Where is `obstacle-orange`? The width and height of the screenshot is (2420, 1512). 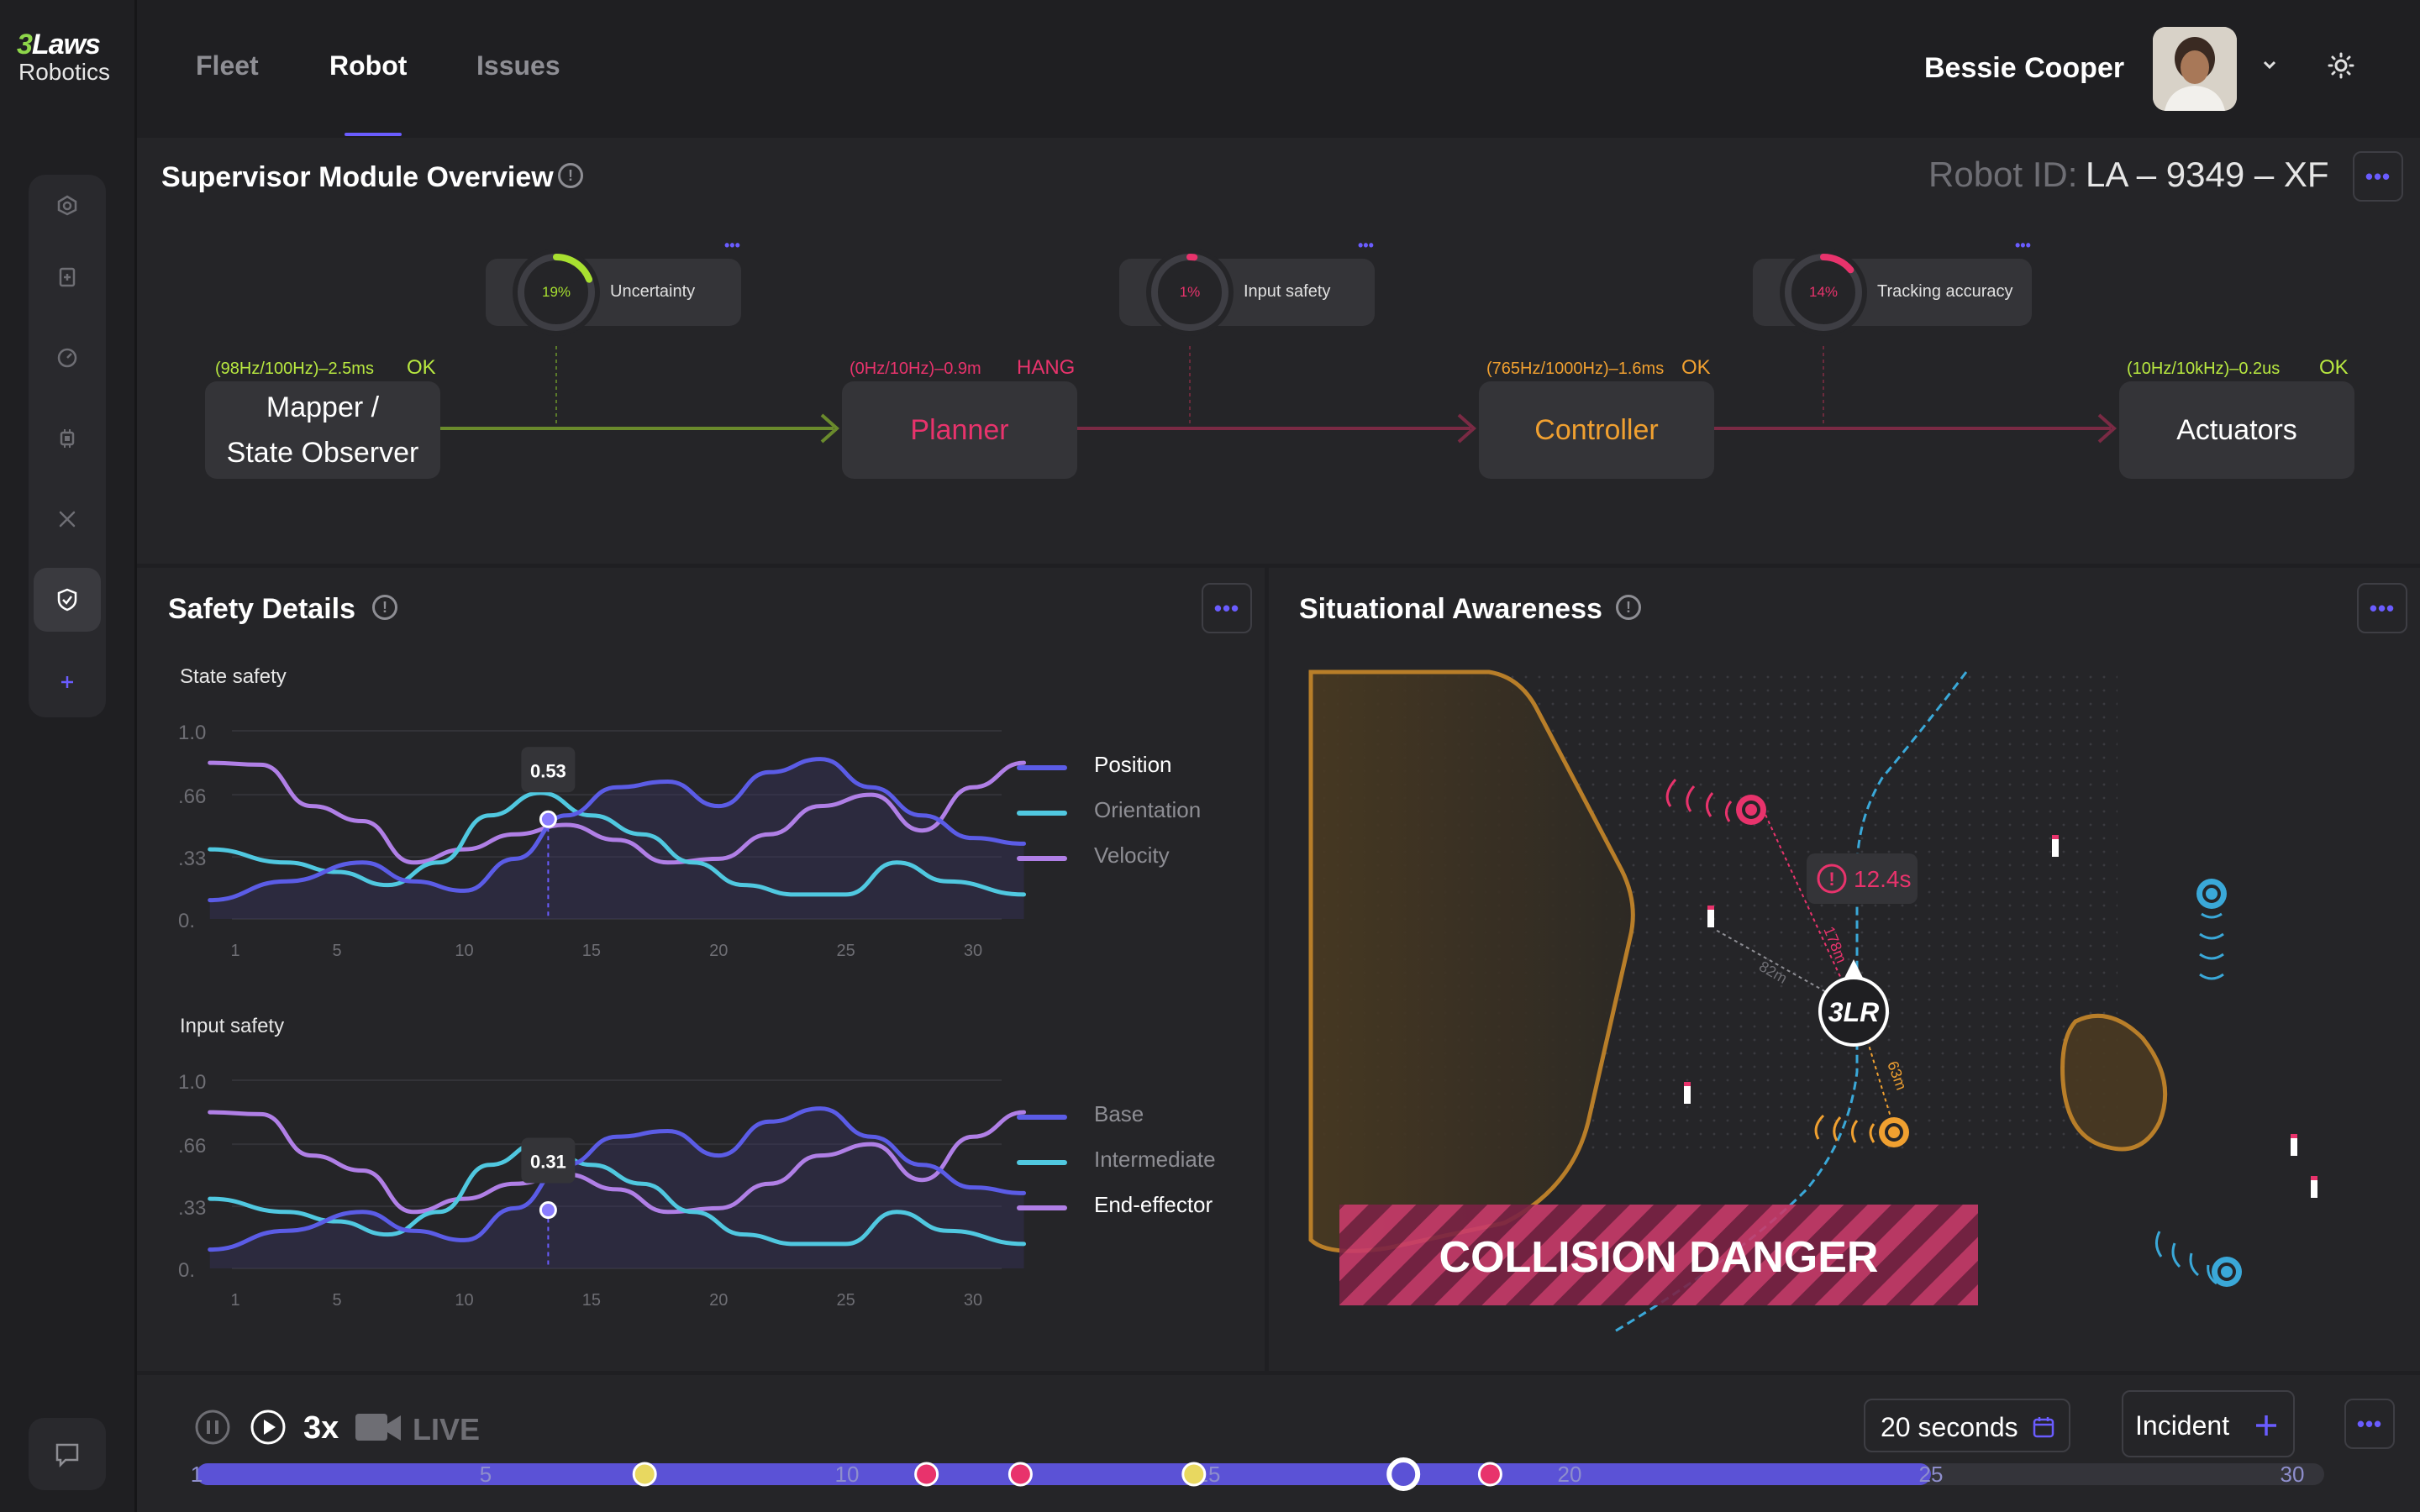 obstacle-orange is located at coordinates (1894, 1132).